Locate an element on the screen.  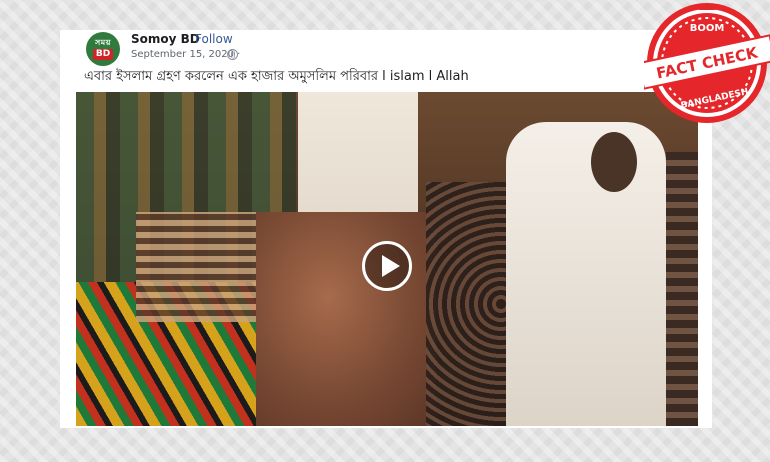
video-frame-right-edge is located at coordinates (682, 289).